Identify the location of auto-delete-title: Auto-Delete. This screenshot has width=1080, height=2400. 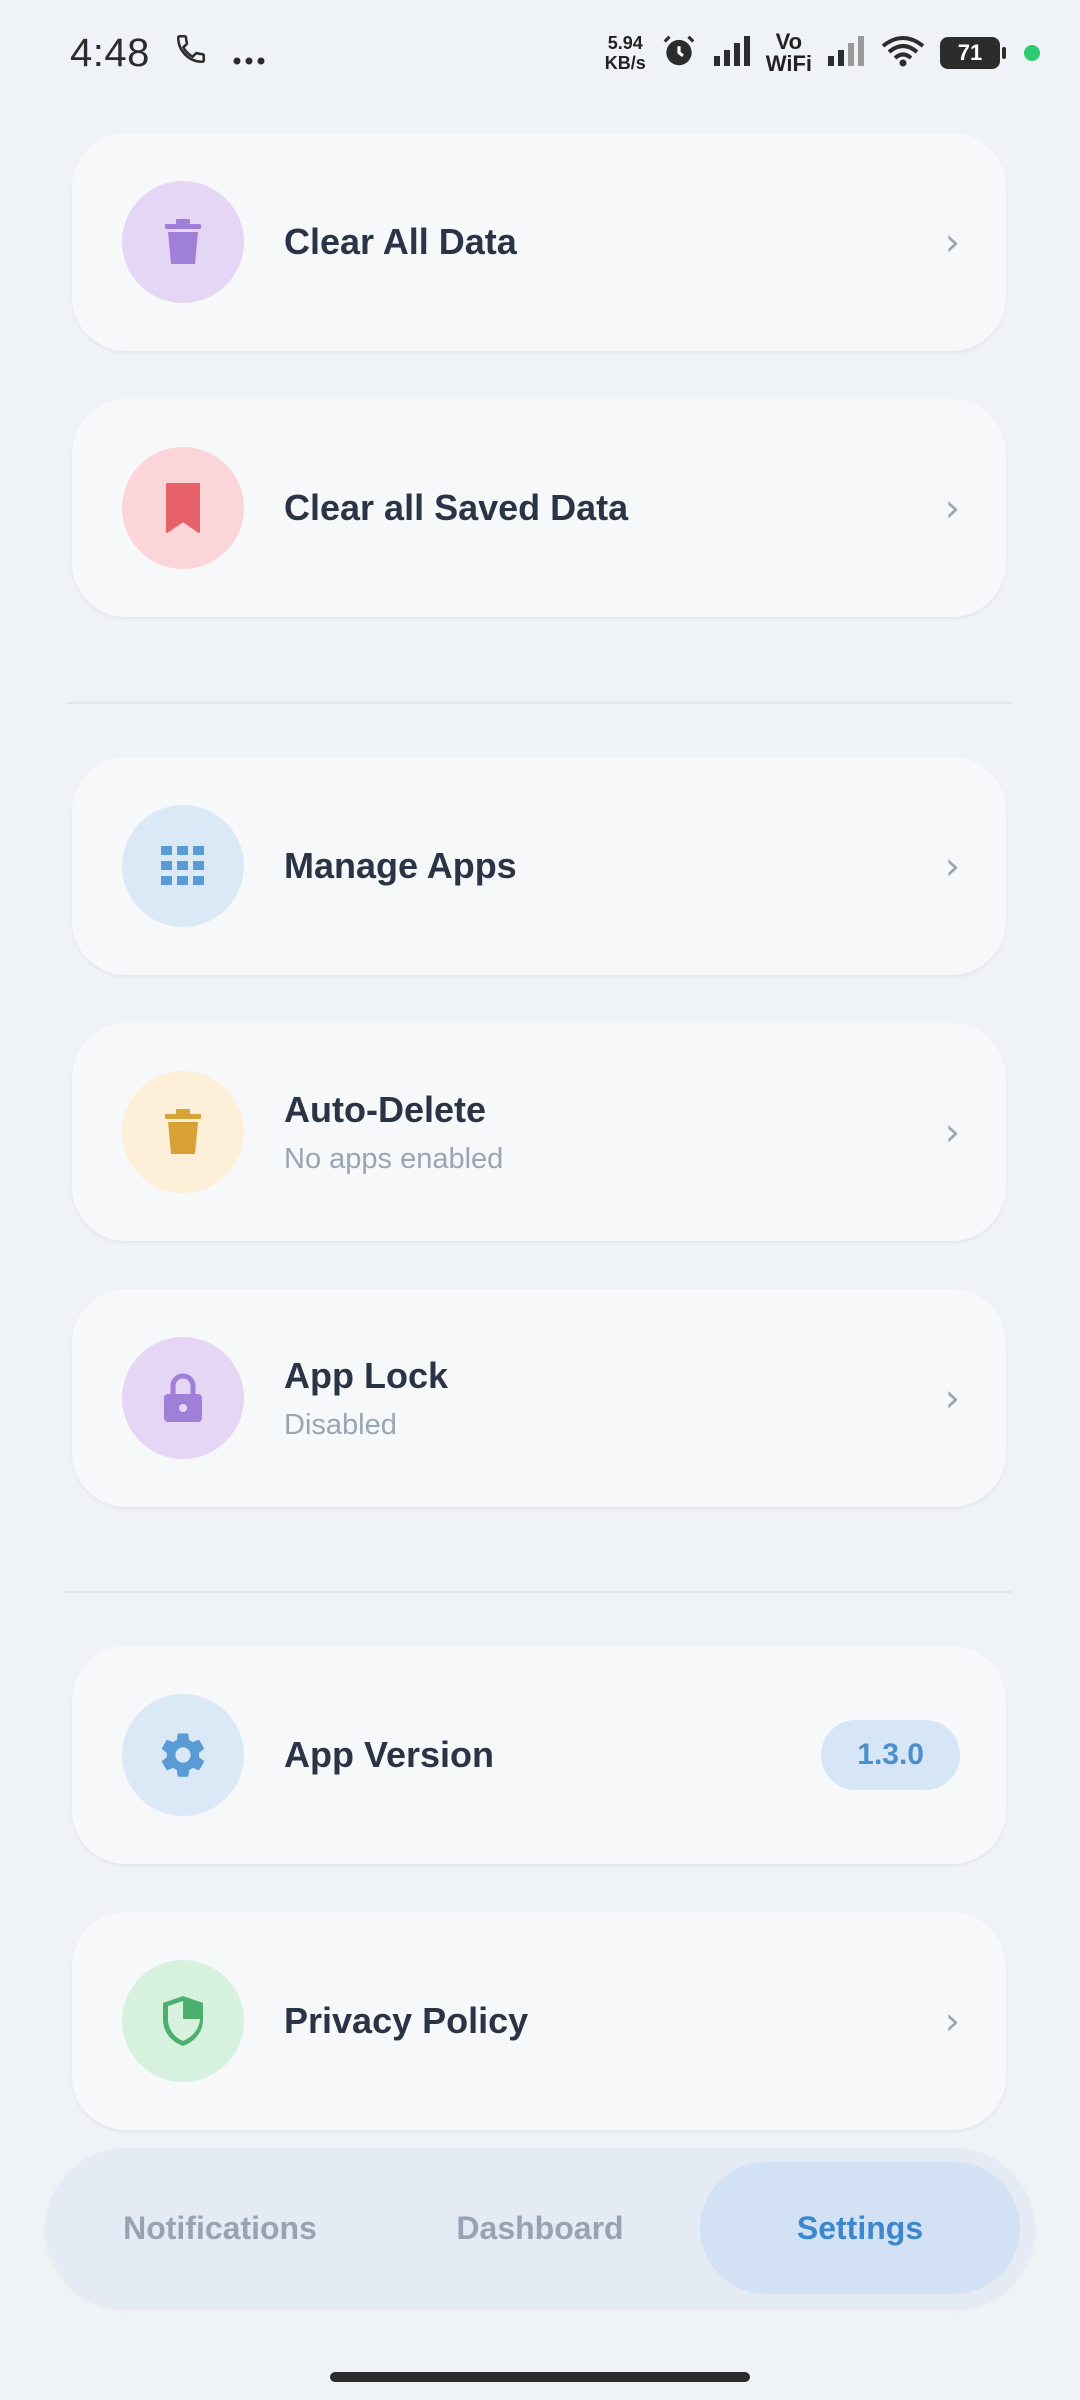
(385, 1109).